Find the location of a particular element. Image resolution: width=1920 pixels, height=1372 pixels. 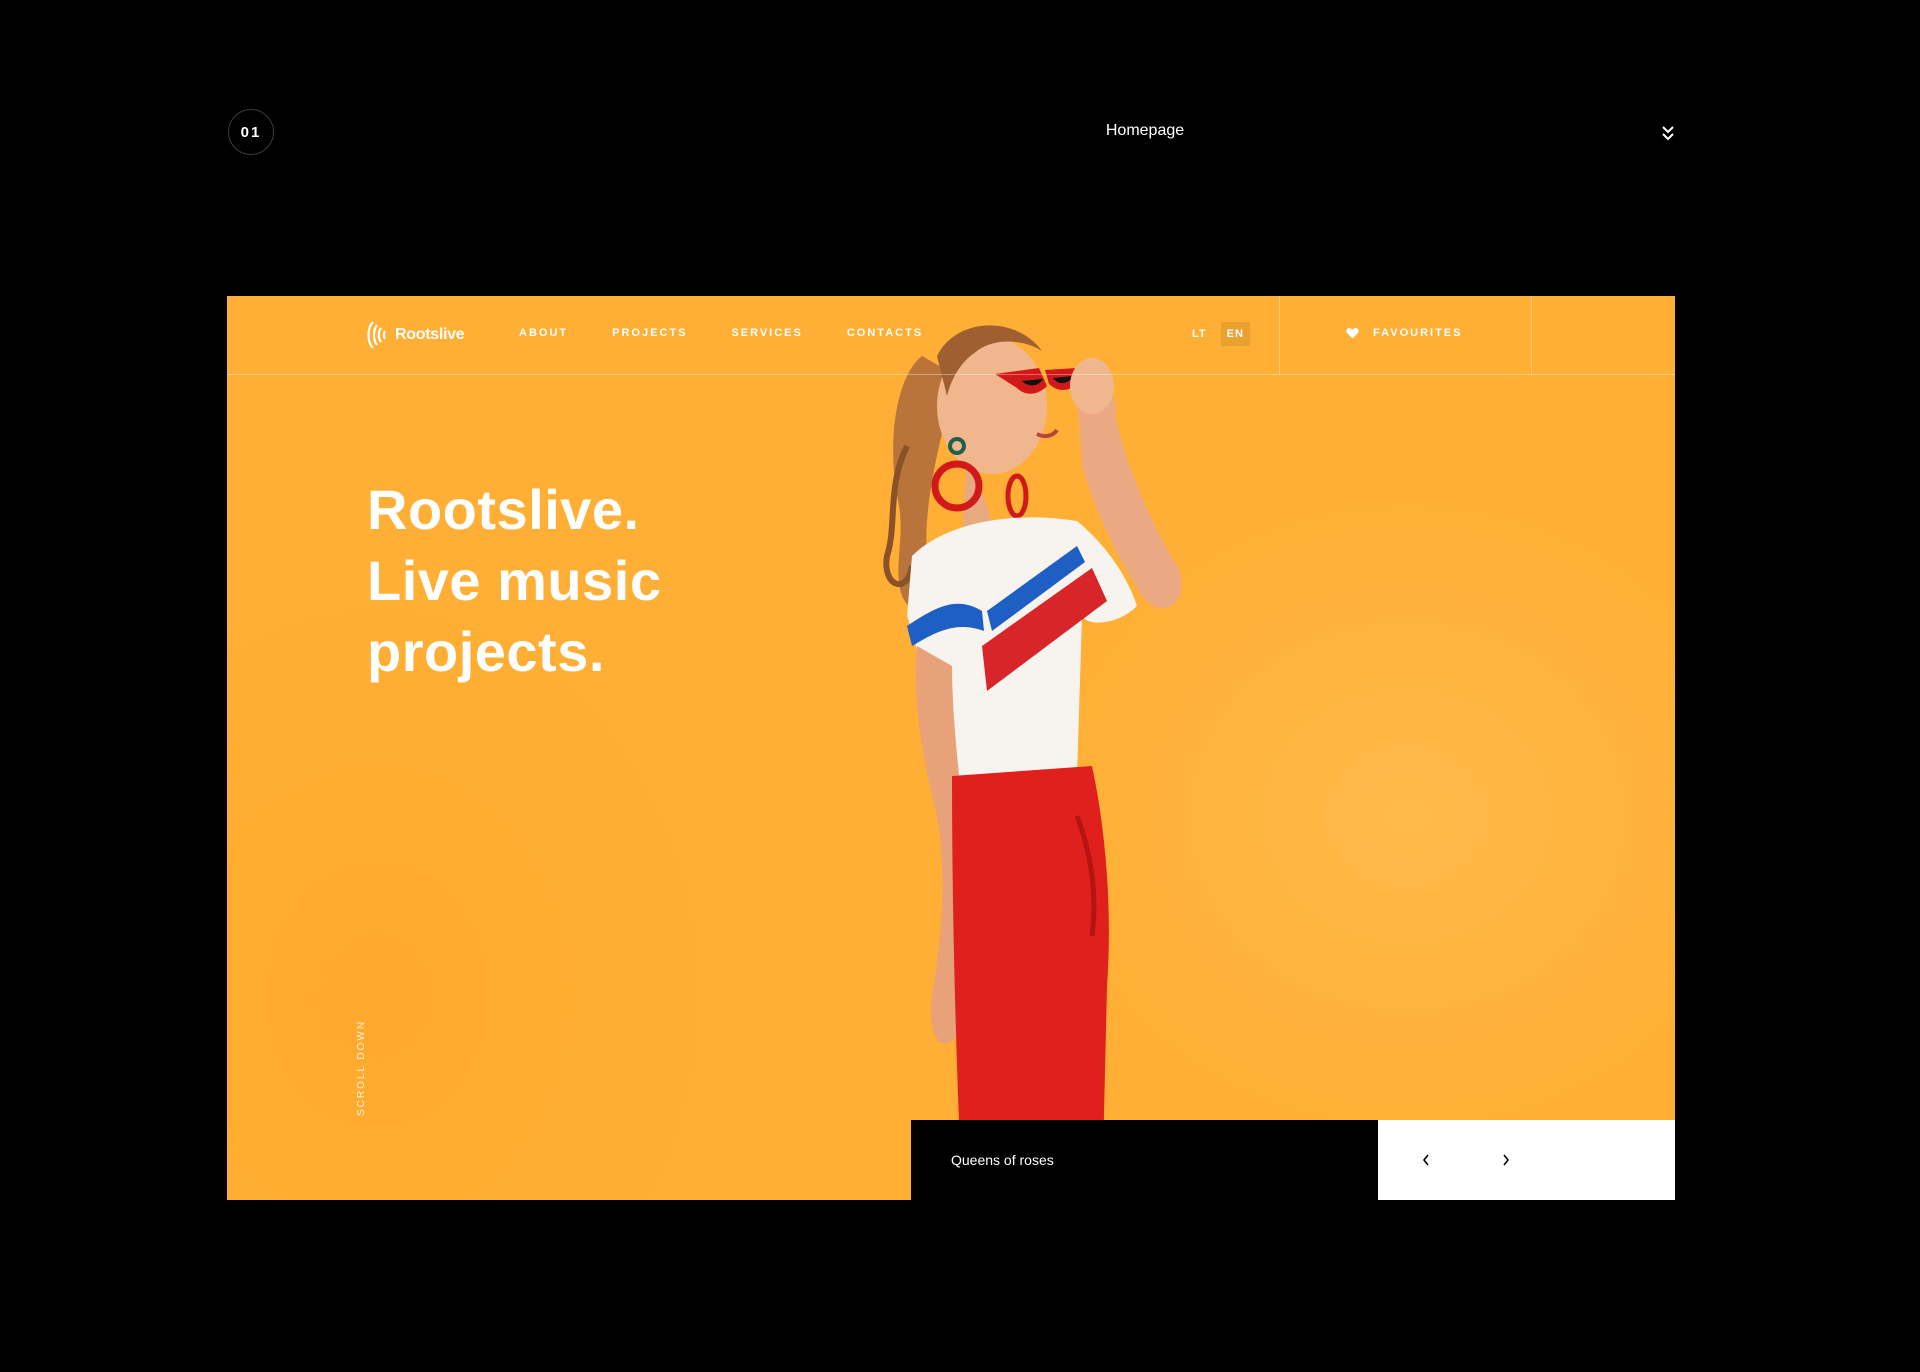

hero-heading: Rootslive. Live music projects. is located at coordinates (514, 580).